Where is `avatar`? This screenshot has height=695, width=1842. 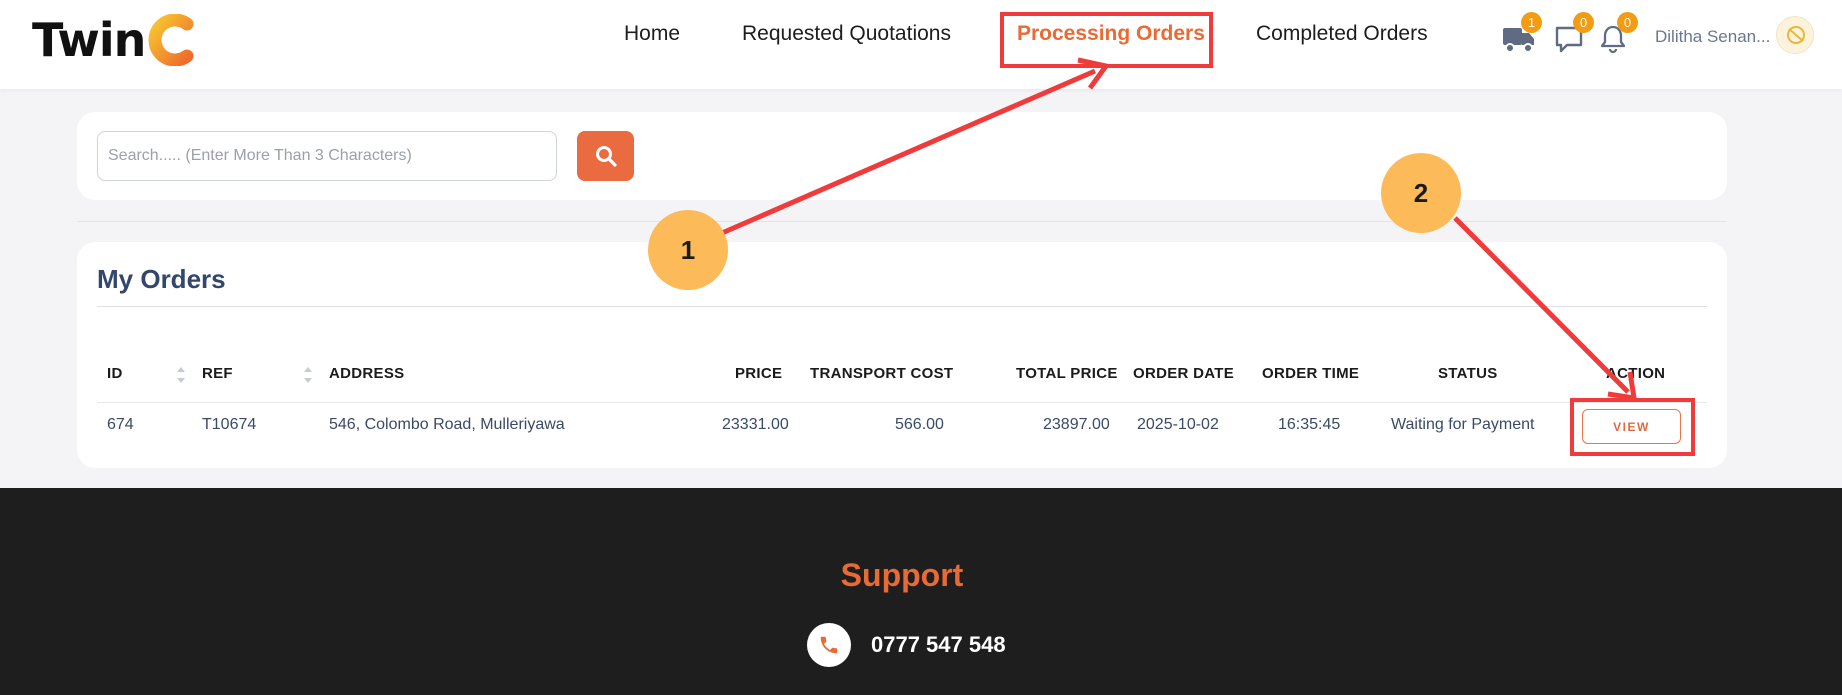 avatar is located at coordinates (1795, 35).